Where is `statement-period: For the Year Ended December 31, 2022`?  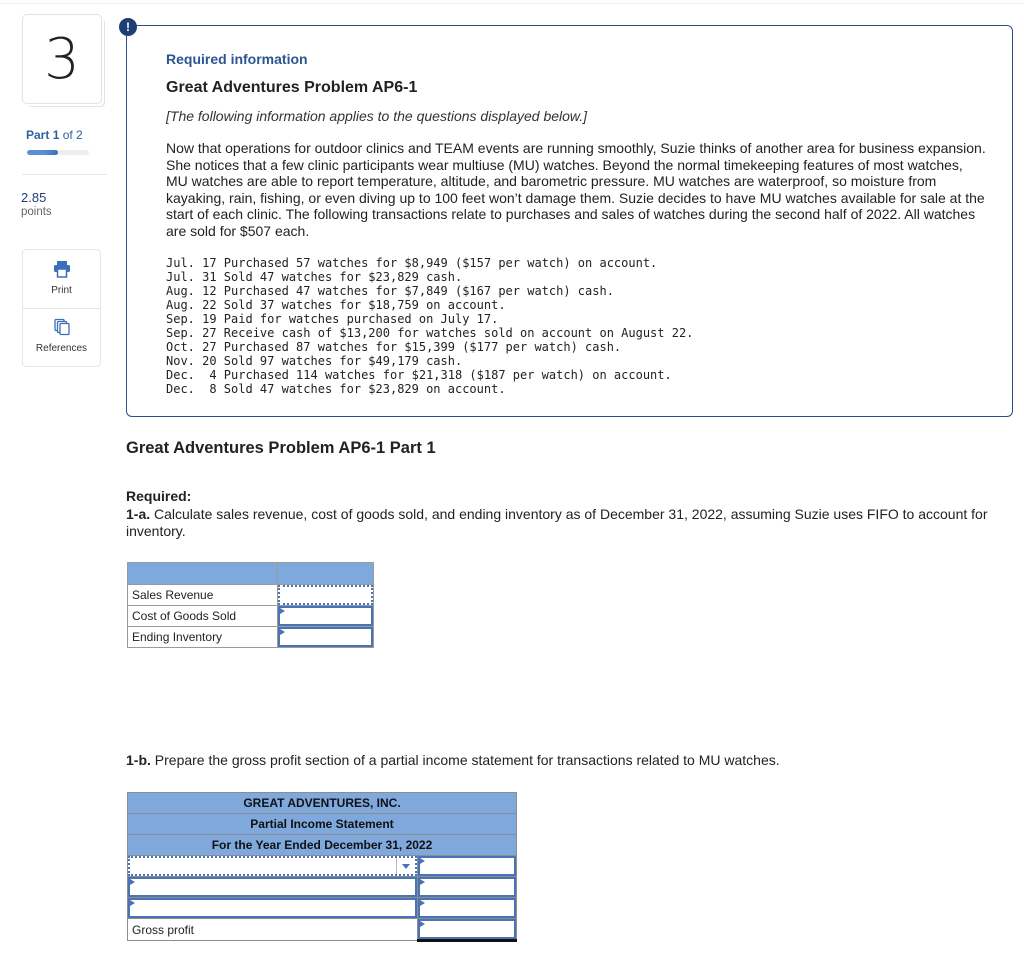
statement-period: For the Year Ended December 31, 2022 is located at coordinates (322, 845).